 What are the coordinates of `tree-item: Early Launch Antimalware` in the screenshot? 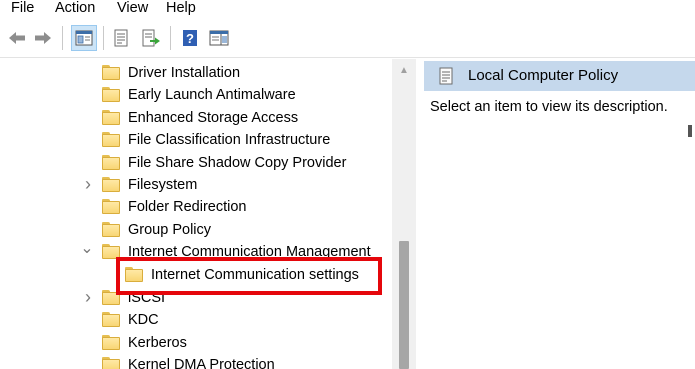 It's located at (196, 95).